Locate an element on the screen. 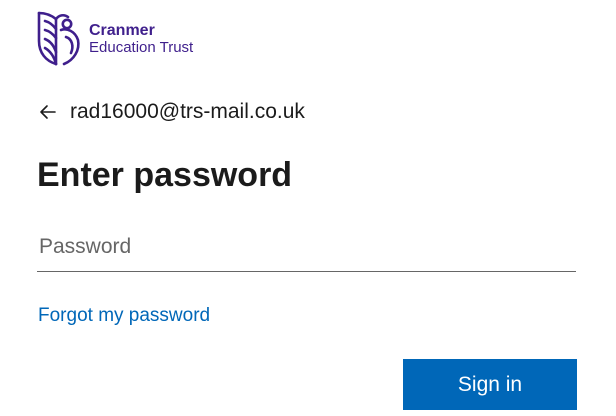 This screenshot has height=416, width=616. forgot-password-link: Forgot my password is located at coordinates (124, 316).